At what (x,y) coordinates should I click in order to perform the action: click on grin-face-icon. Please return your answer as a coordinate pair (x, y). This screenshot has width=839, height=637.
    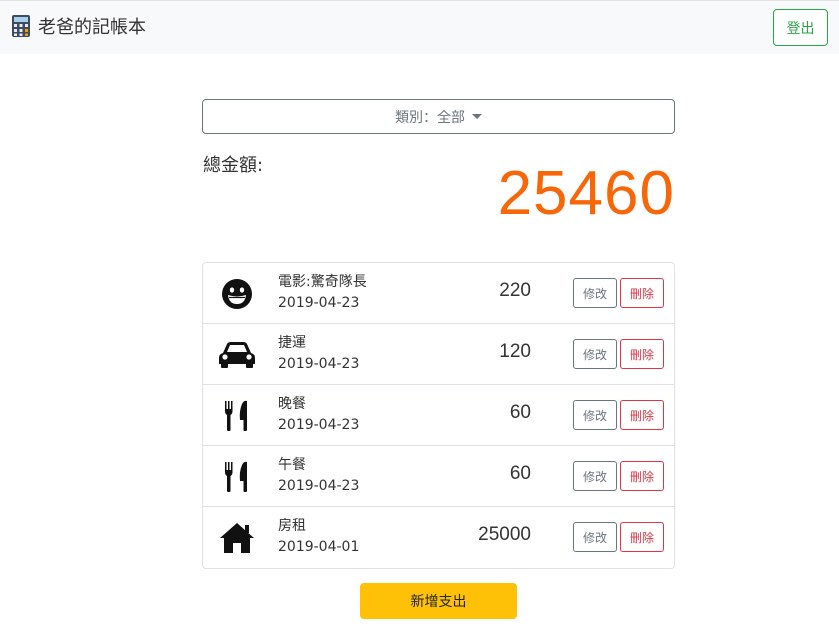
    Looking at the image, I should click on (237, 294).